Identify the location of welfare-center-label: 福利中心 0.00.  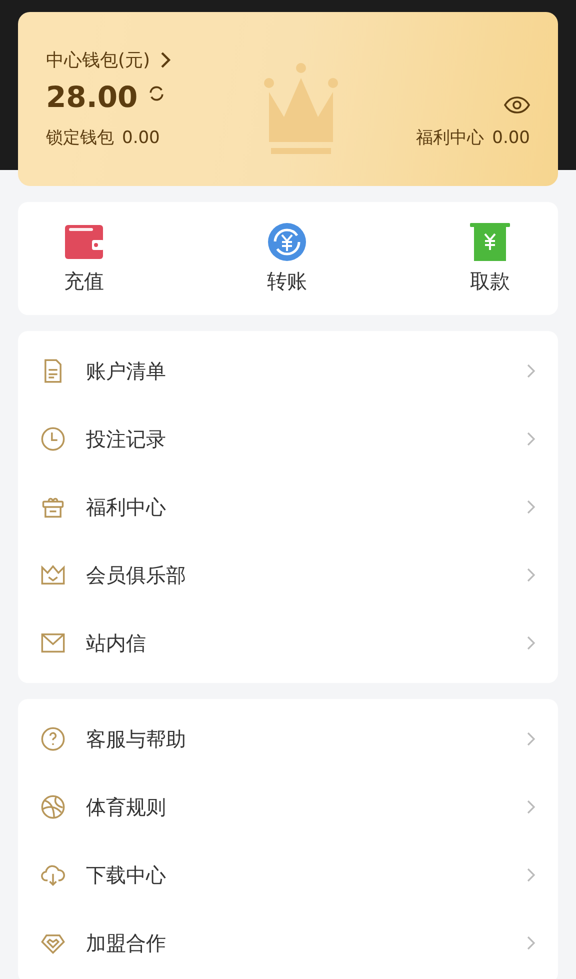
(473, 138).